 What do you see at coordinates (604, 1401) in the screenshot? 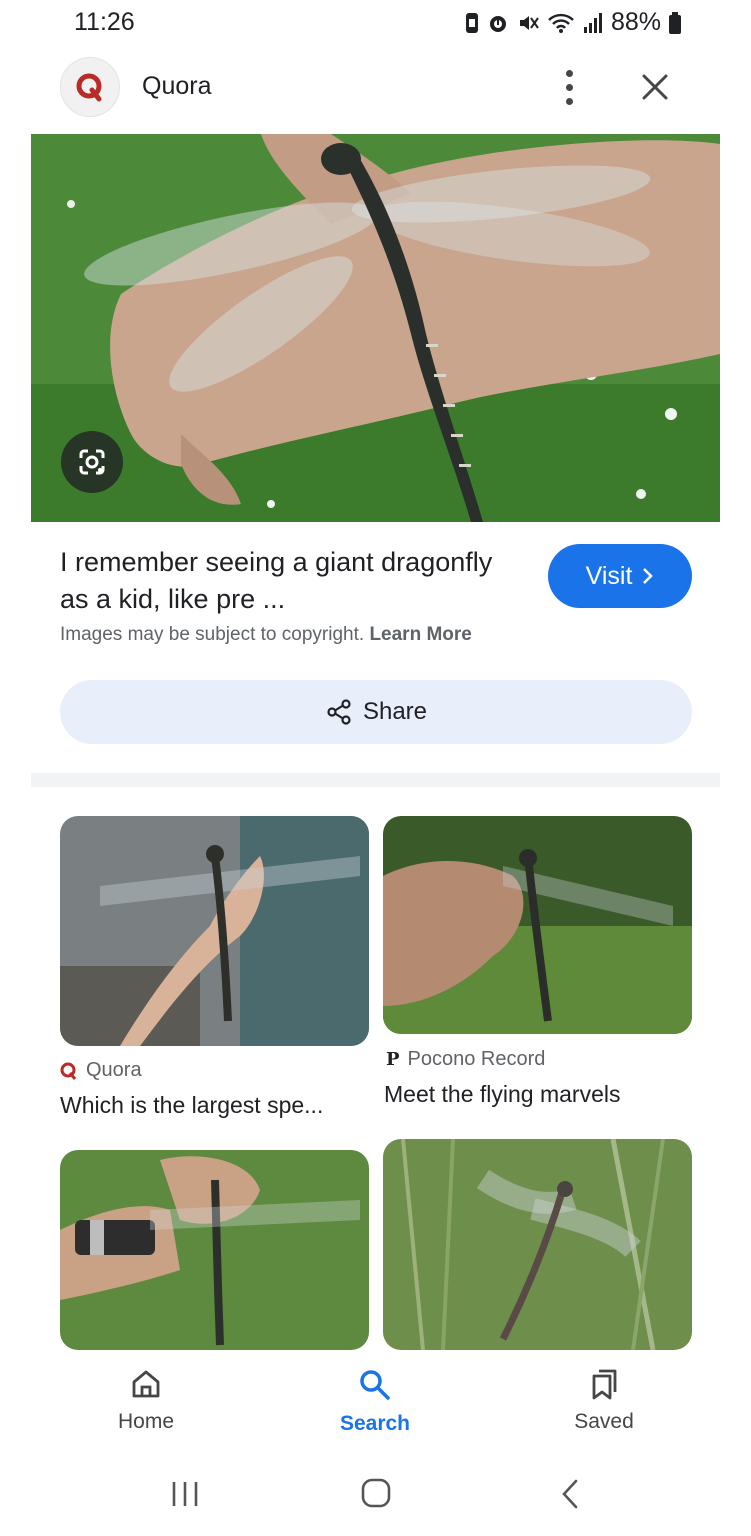
I see `nav-saved: Saved` at bounding box center [604, 1401].